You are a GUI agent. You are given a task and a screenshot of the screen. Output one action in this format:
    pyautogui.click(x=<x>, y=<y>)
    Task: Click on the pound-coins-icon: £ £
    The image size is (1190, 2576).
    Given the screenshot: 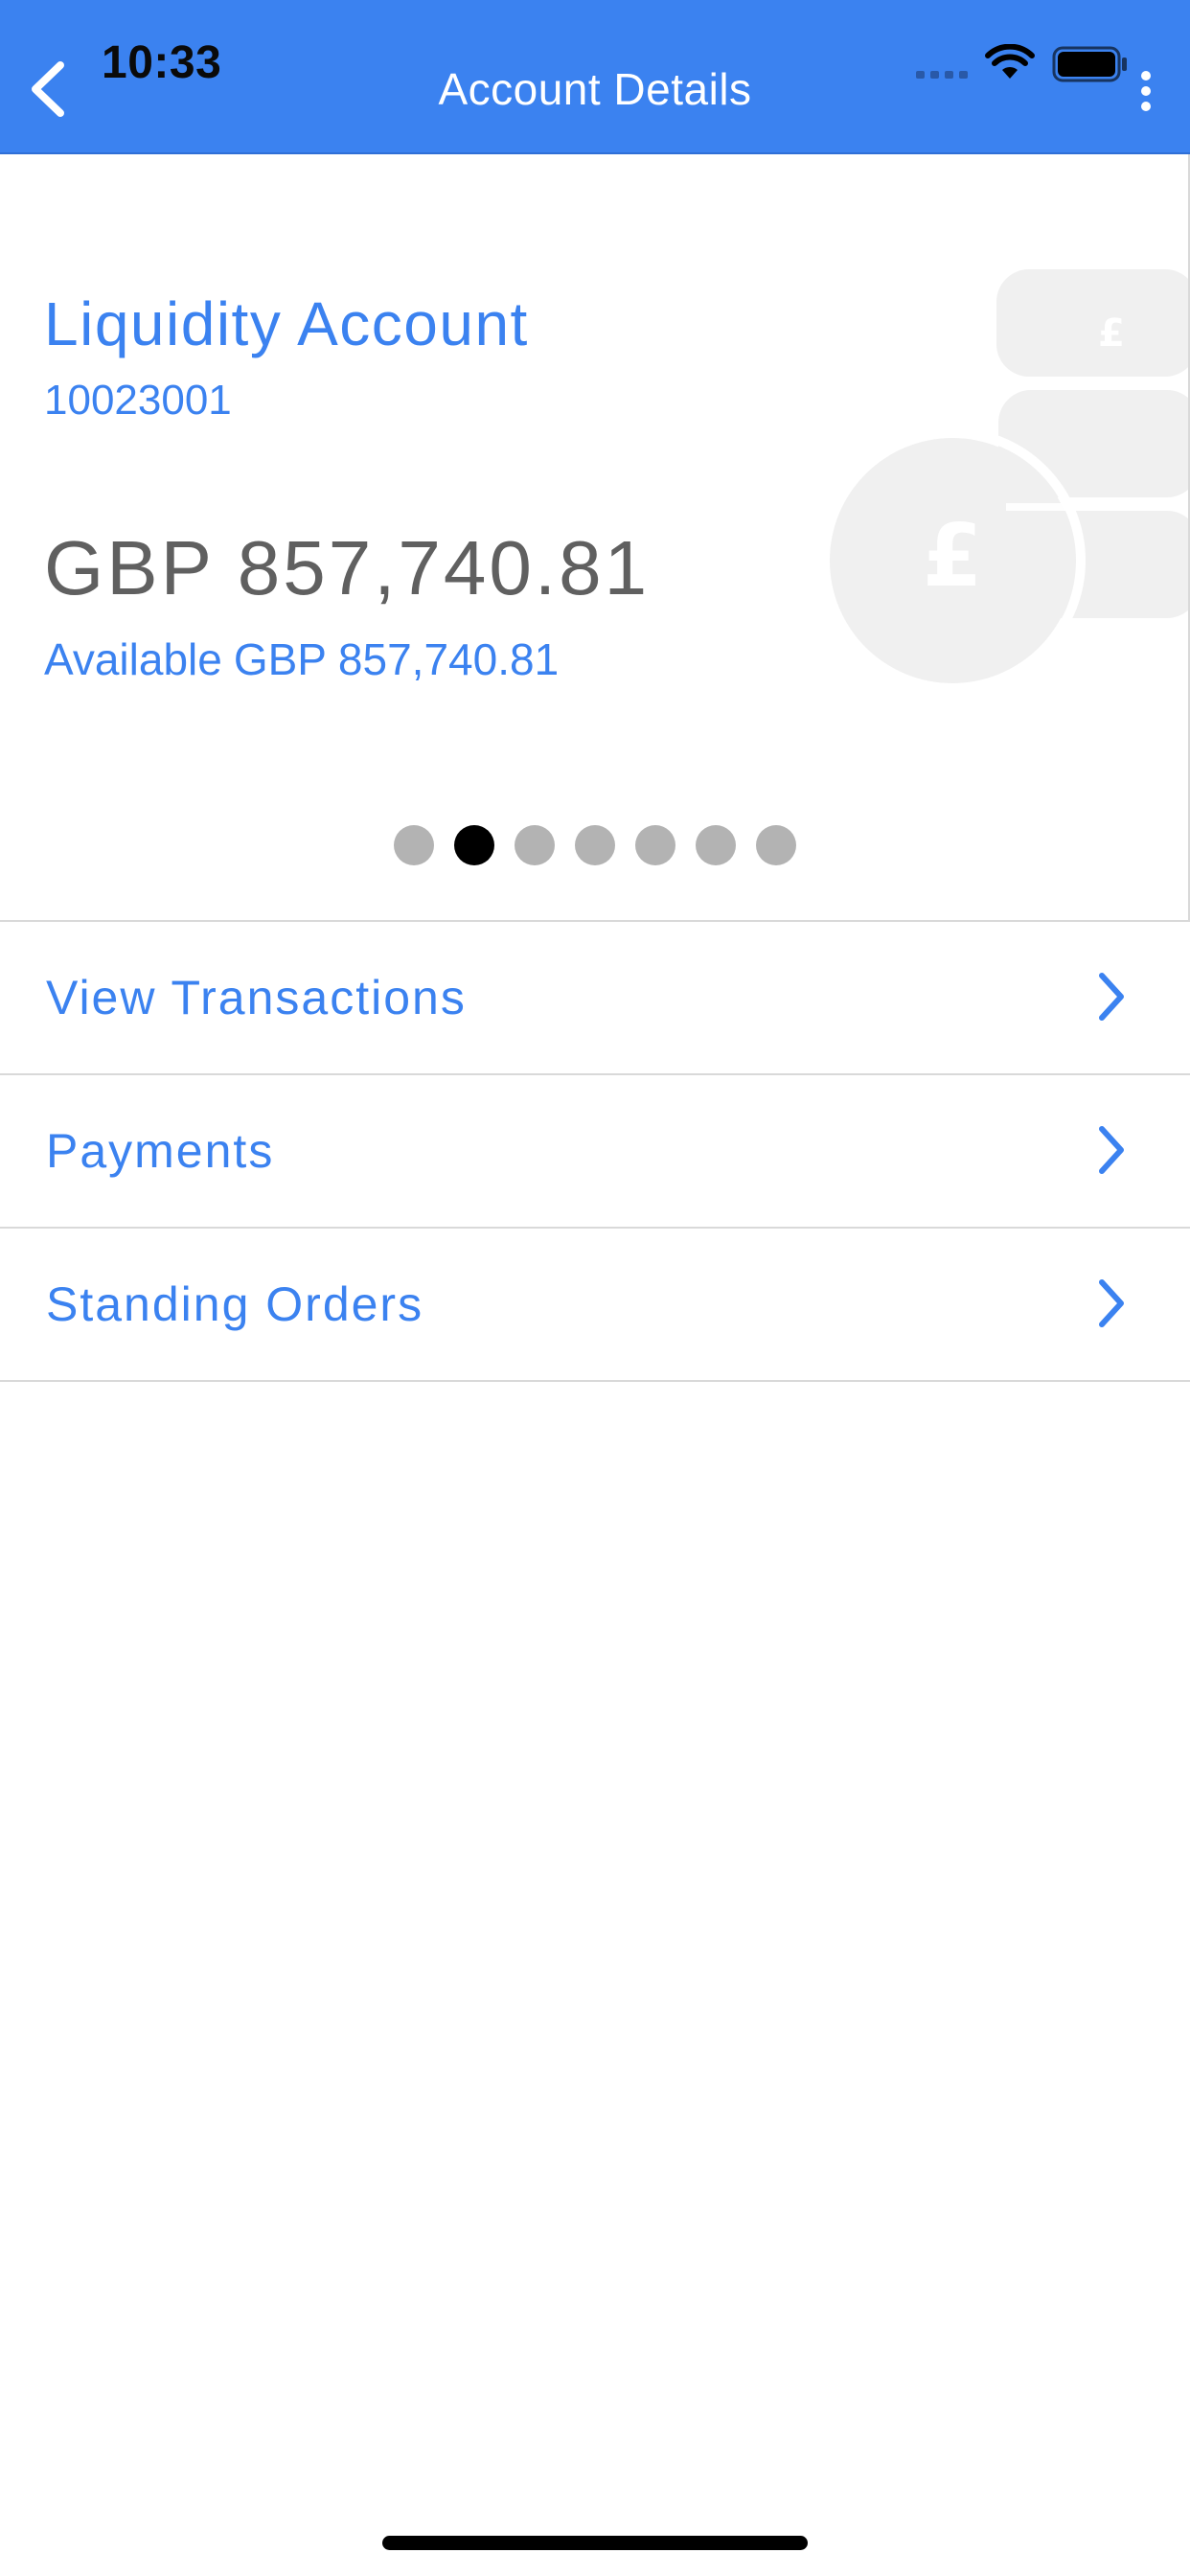 What is the action you would take?
    pyautogui.click(x=1006, y=481)
    